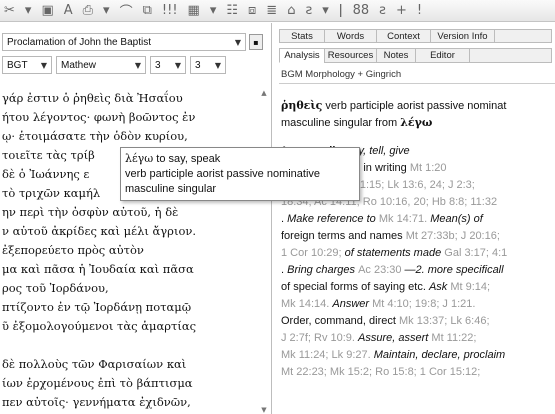  I want to click on lexicon-line: Mt 22:23; Mk 15:2; Ro 15:8; 1 Cor 15:12;, so click(417, 372).